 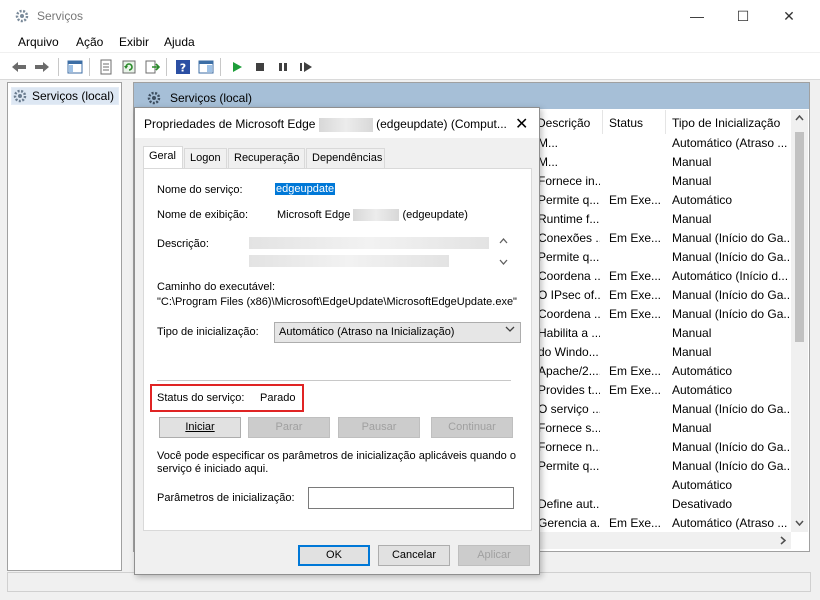 I want to click on restart-service-icon, so click(x=306, y=67).